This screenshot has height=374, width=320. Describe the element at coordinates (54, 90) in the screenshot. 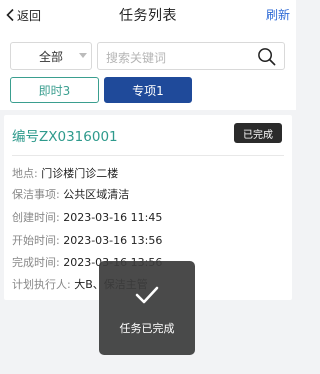

I see `tab-immediate: 即时3` at that location.